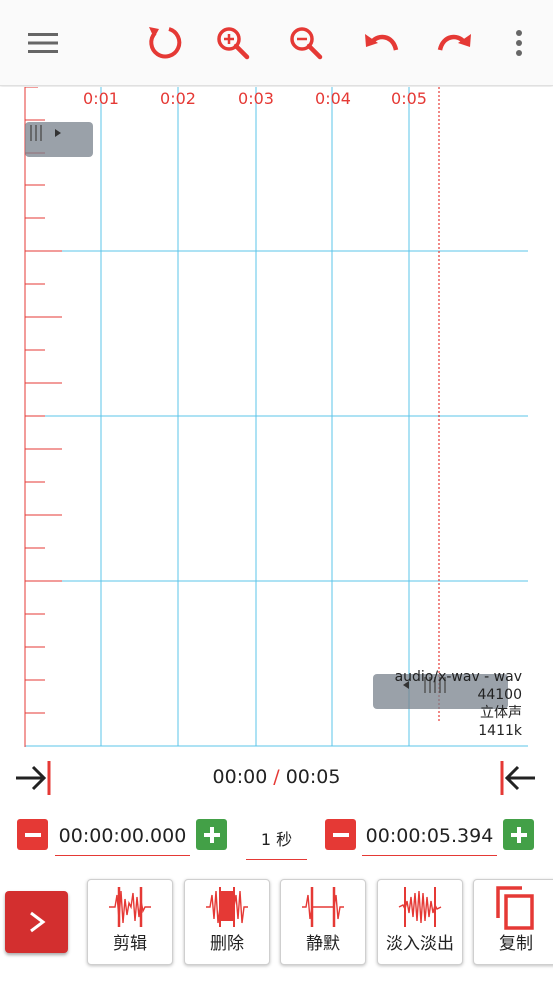  I want to click on selection-start-handle, so click(59, 139).